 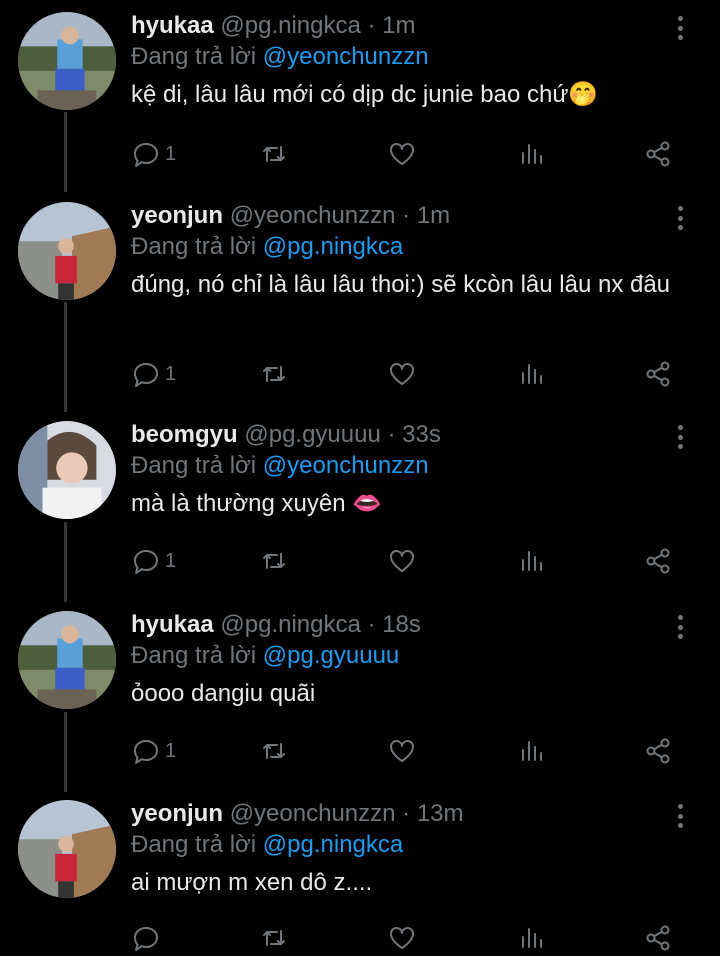 What do you see at coordinates (312, 434) in the screenshot?
I see `user-handle: @pg.gyuuuu` at bounding box center [312, 434].